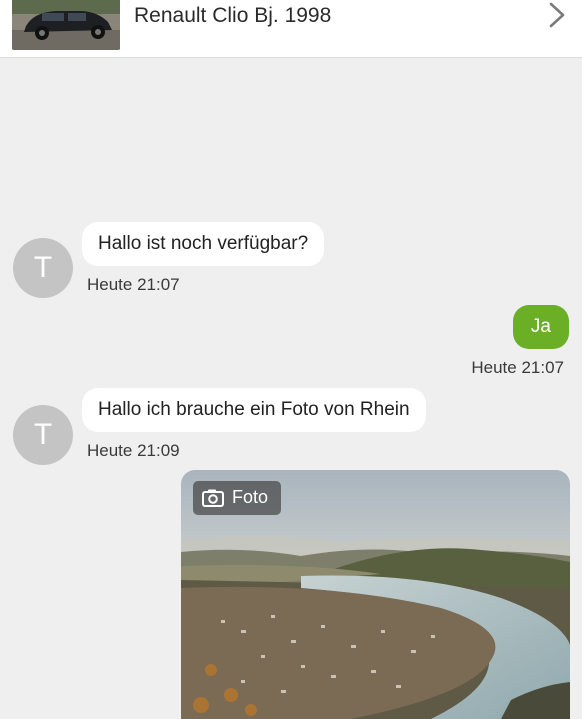  I want to click on message-text: Hallo ich brauche ein Foto von Rhein, so click(254, 409).